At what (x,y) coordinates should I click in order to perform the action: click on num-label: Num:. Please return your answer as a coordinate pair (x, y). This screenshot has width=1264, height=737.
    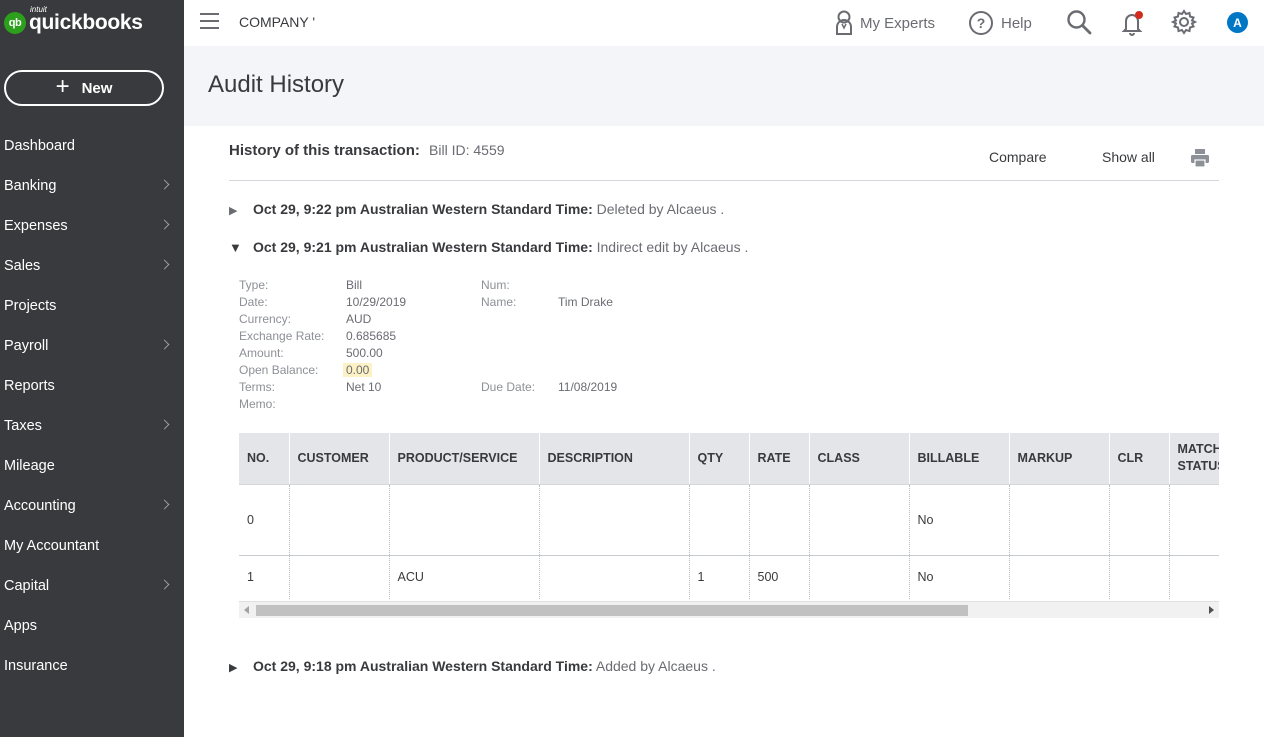
    Looking at the image, I should click on (495, 285).